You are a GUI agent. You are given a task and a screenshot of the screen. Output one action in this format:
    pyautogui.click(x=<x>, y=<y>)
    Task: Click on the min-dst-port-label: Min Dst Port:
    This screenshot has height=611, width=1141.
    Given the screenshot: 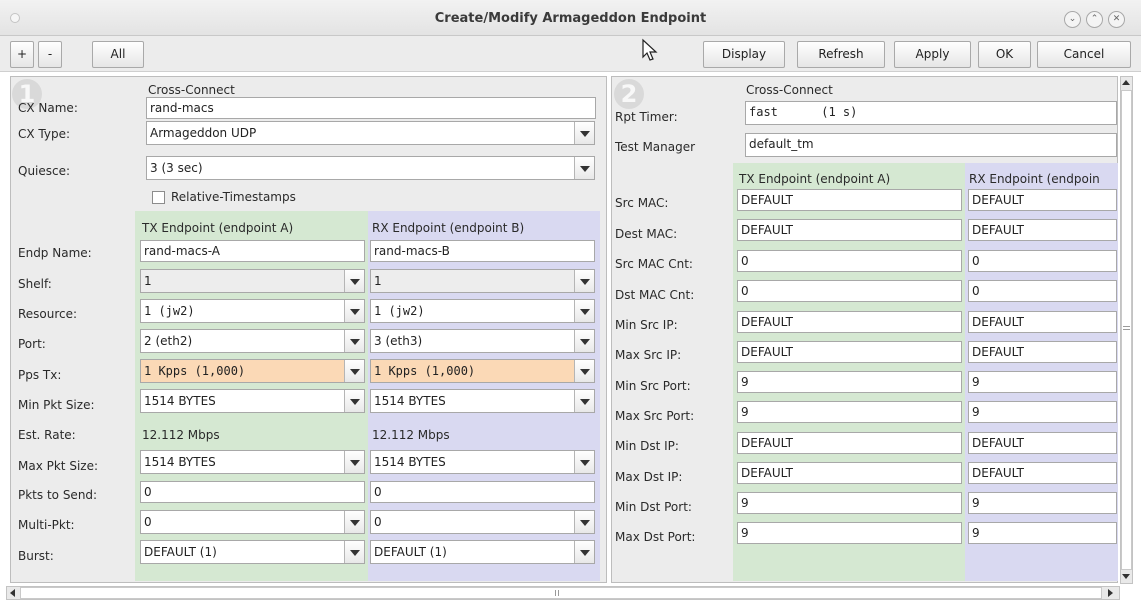 What is the action you would take?
    pyautogui.click(x=653, y=507)
    